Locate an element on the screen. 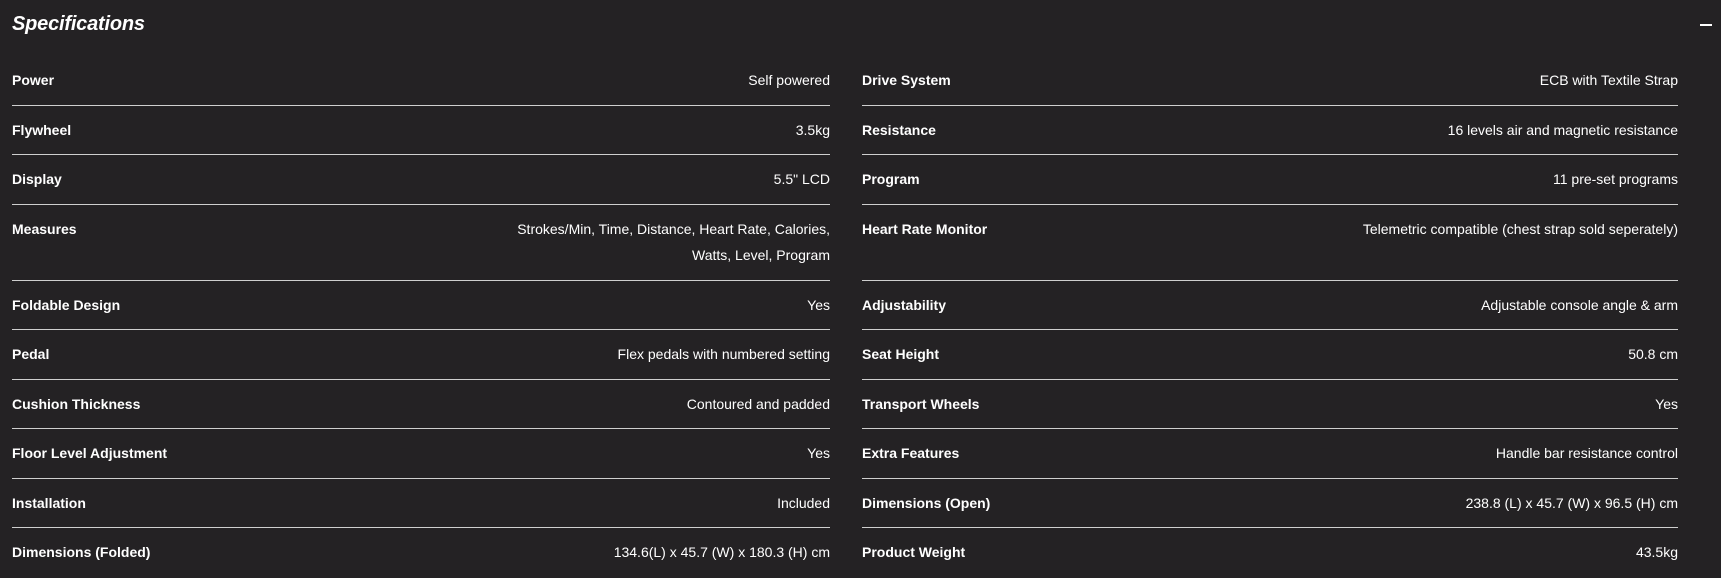  spec-label: Measures is located at coordinates (44, 228).